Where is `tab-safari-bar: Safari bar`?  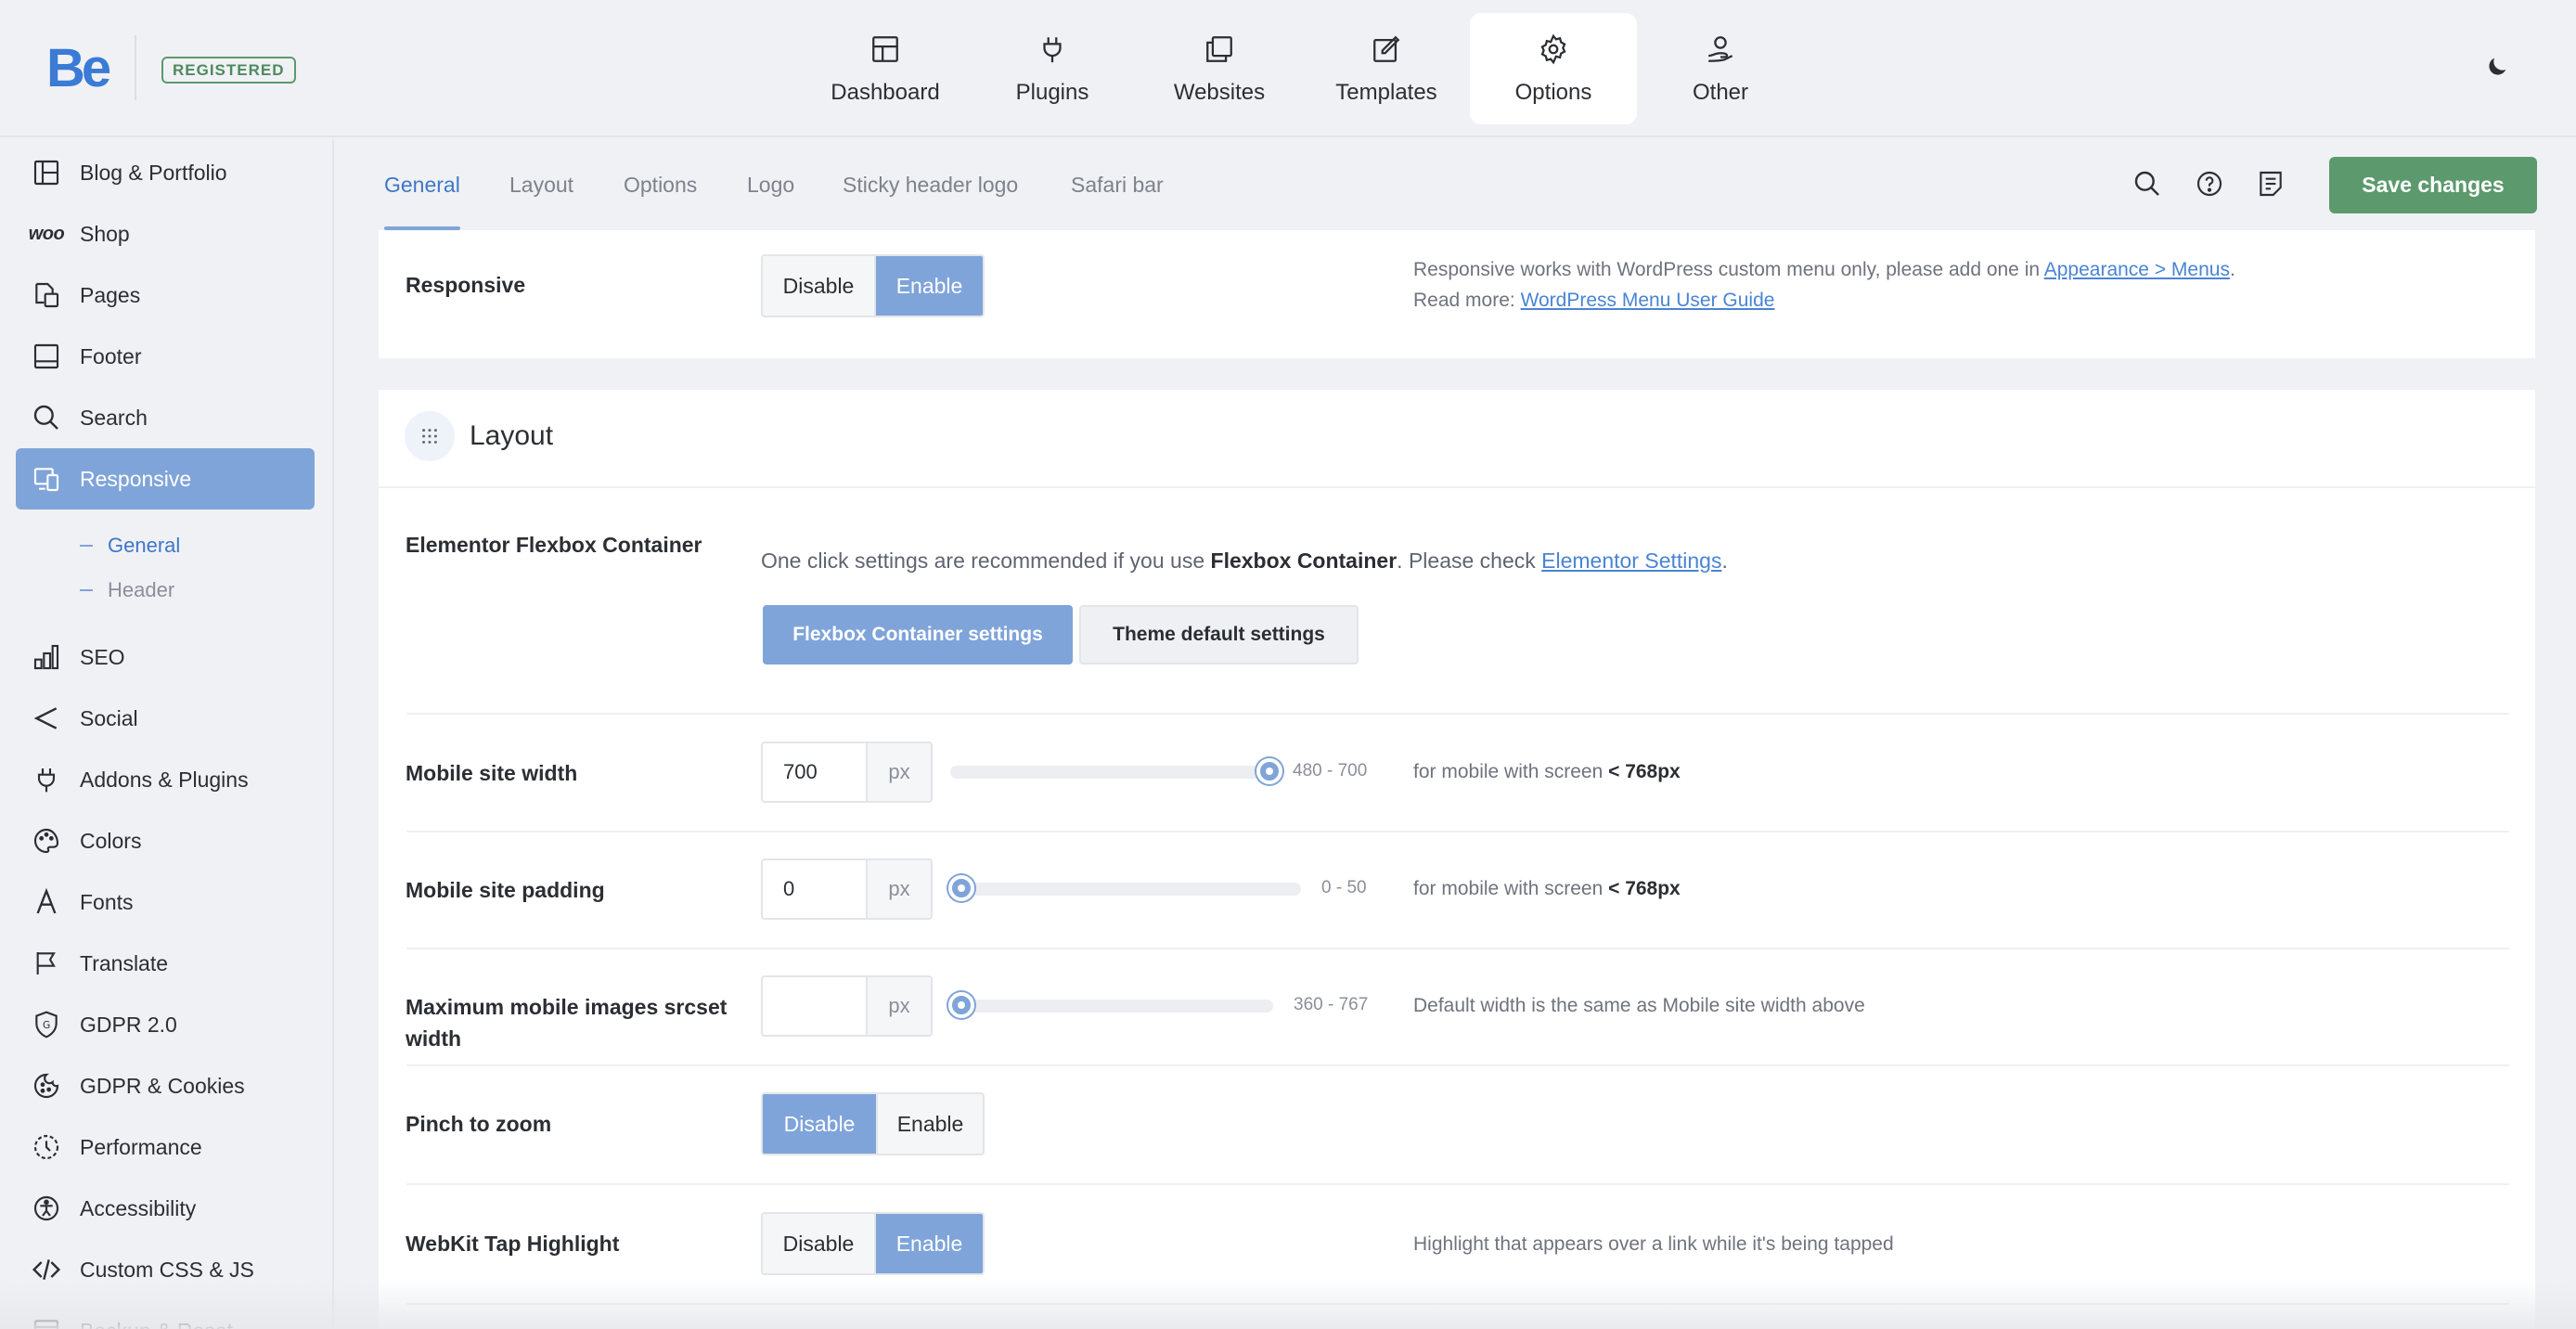 tab-safari-bar: Safari bar is located at coordinates (1117, 184).